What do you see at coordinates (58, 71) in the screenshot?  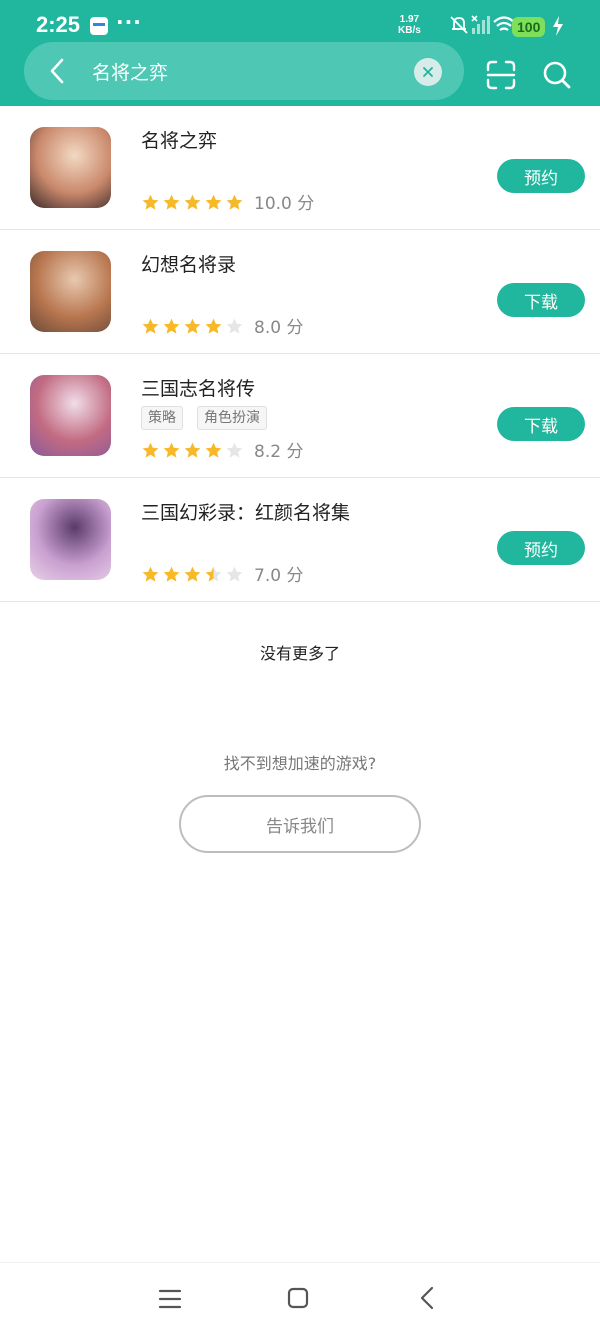 I see `back-icon` at bounding box center [58, 71].